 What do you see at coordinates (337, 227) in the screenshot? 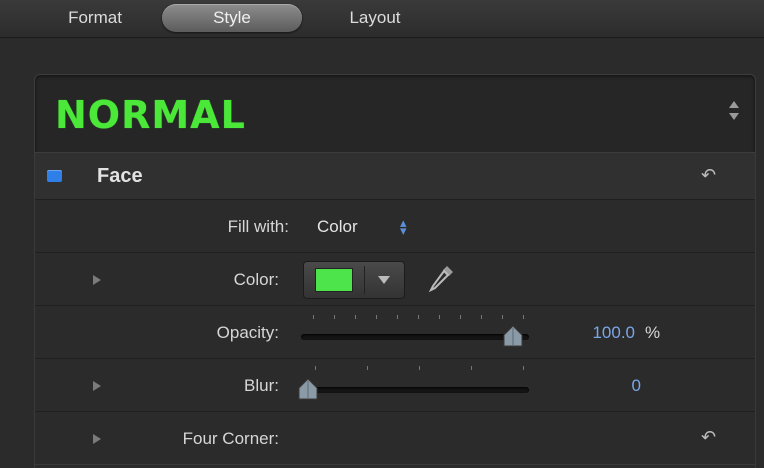
I see `fill-with-popup: Color` at bounding box center [337, 227].